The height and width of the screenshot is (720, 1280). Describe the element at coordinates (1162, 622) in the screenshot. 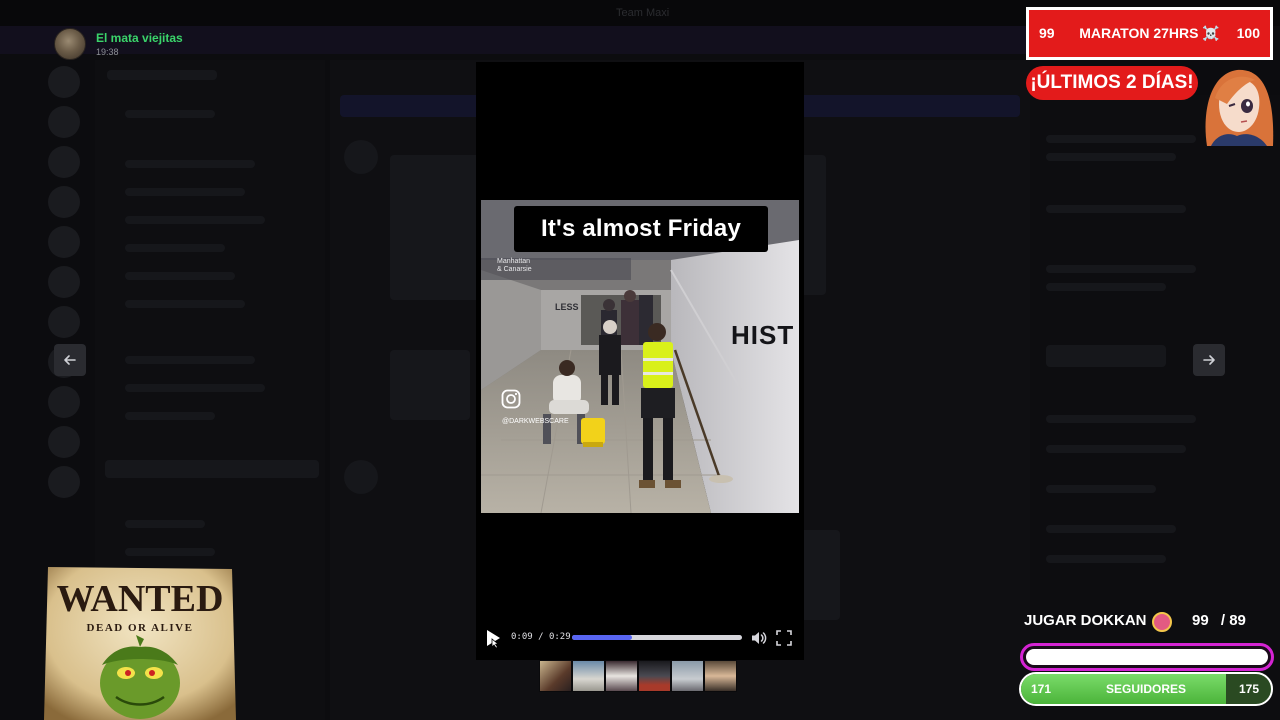

I see `crying-emoji-icon` at that location.